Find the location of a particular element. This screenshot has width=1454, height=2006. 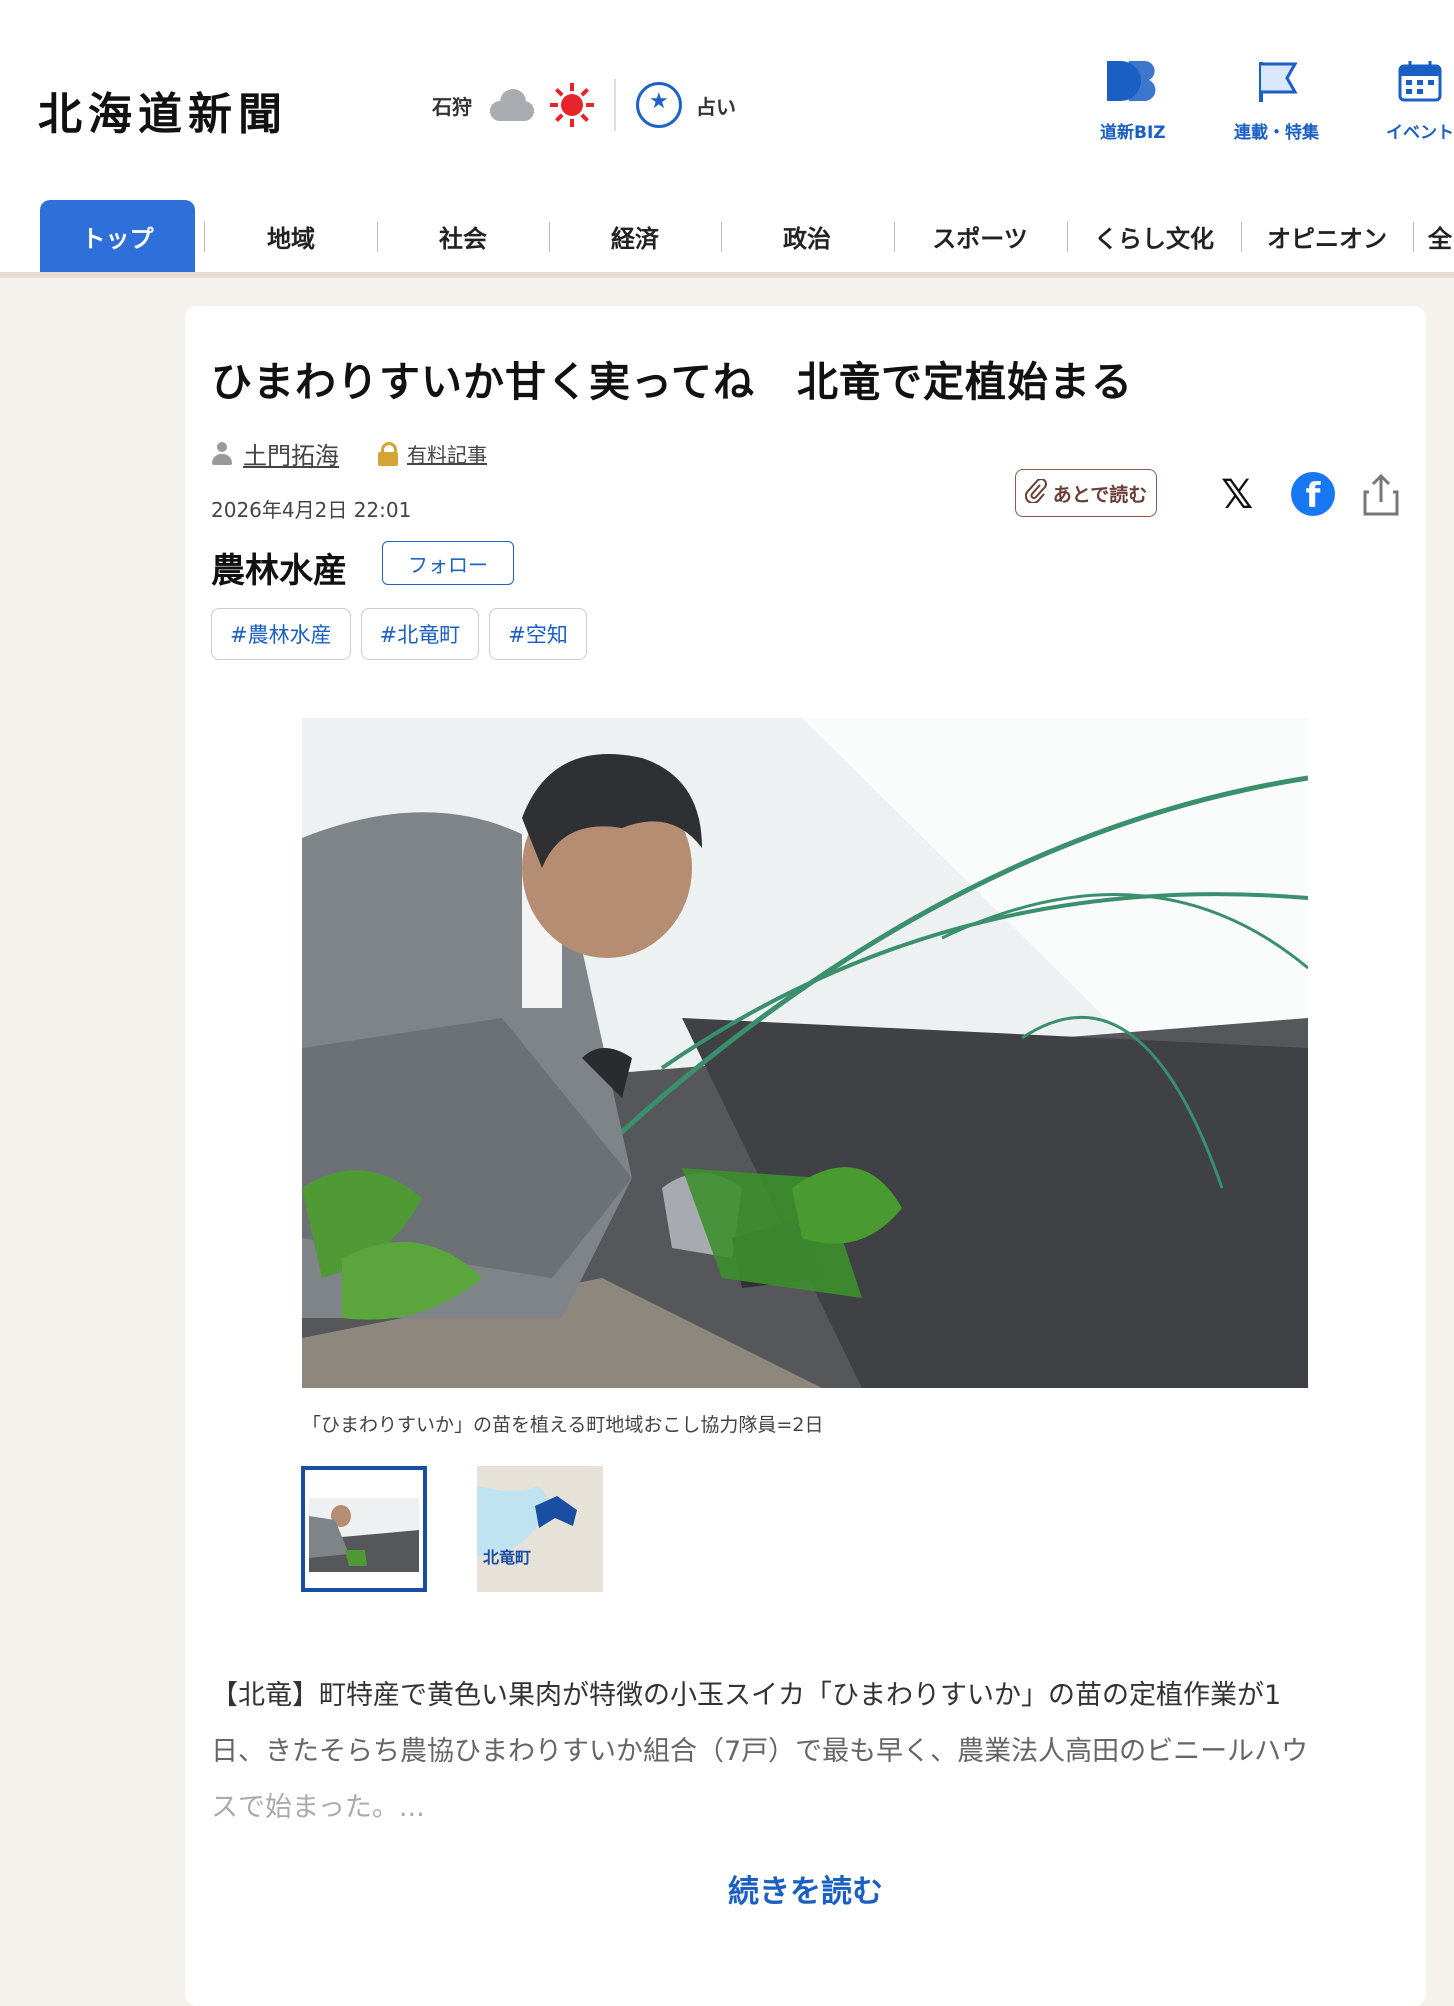

facebook-share-icon: f is located at coordinates (1313, 494).